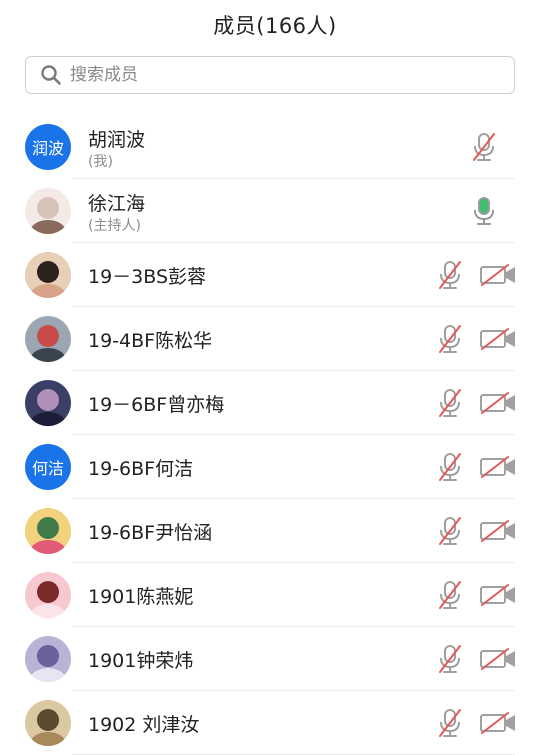 The image size is (550, 755). What do you see at coordinates (275, 467) in the screenshot?
I see `member-row: 何洁 19-6BF何洁` at bounding box center [275, 467].